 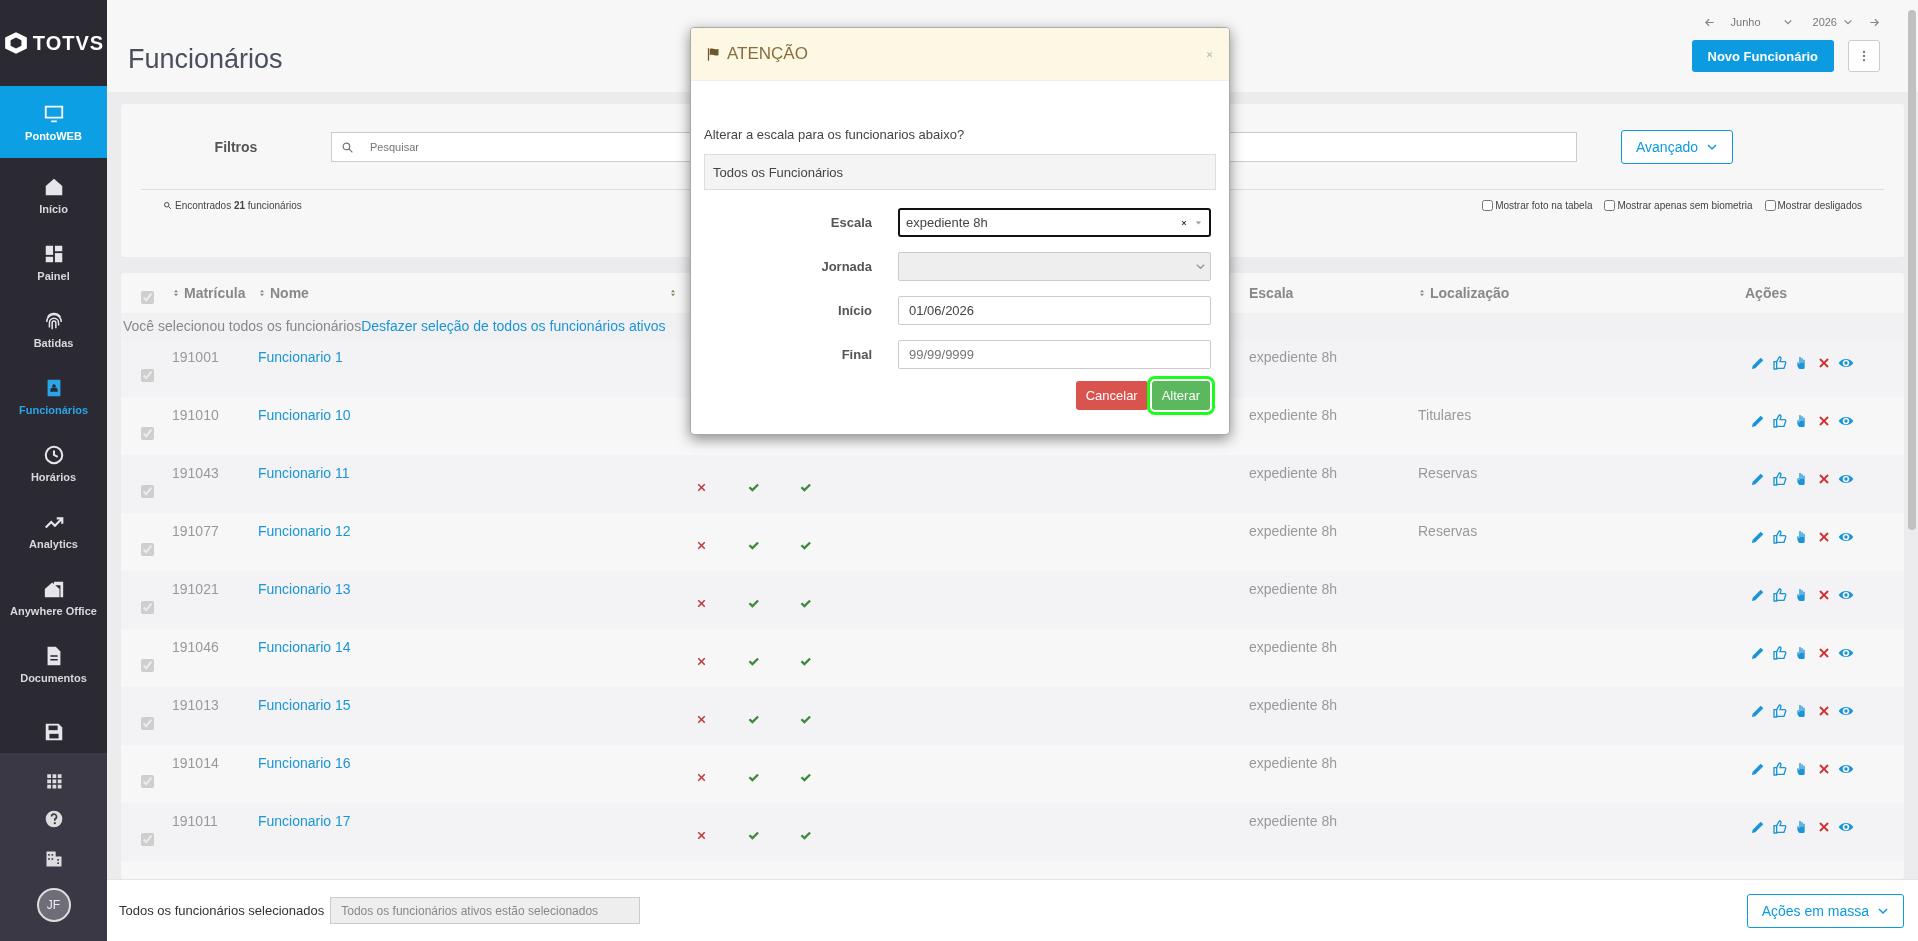 What do you see at coordinates (242, 326) in the screenshot?
I see `selection-notice: Você selecionou todos os funcionários` at bounding box center [242, 326].